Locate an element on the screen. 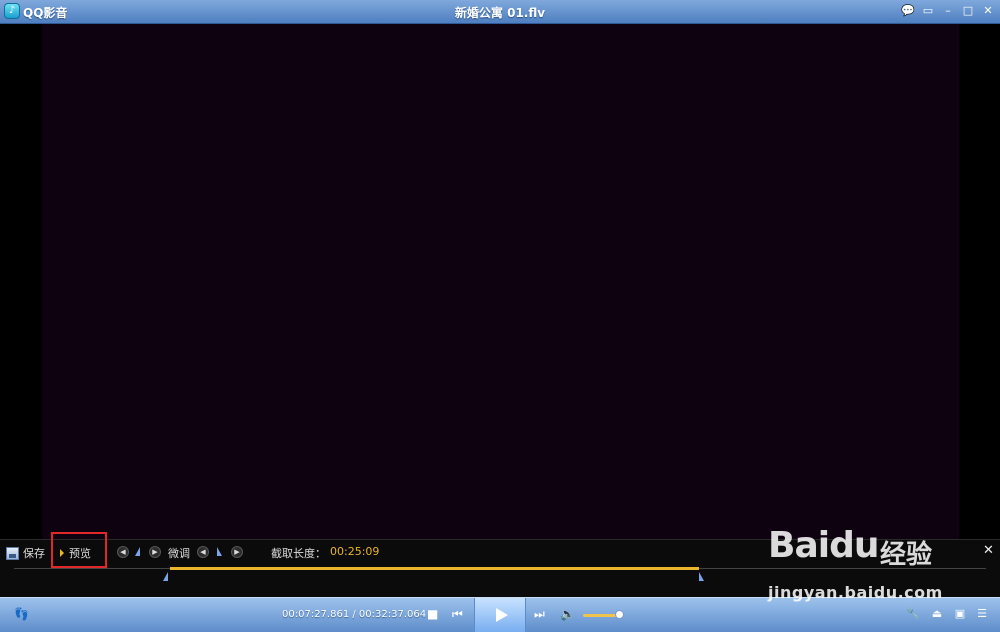  speech-bubble-icon: 💬 is located at coordinates (908, 11).